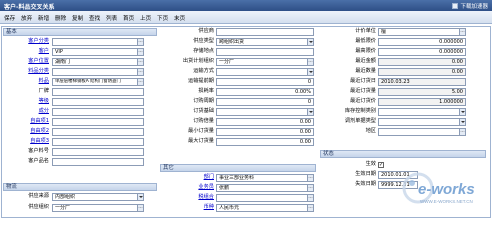 The height and width of the screenshot is (240, 492). What do you see at coordinates (26, 18) in the screenshot?
I see `discard-button: 放弃` at bounding box center [26, 18].